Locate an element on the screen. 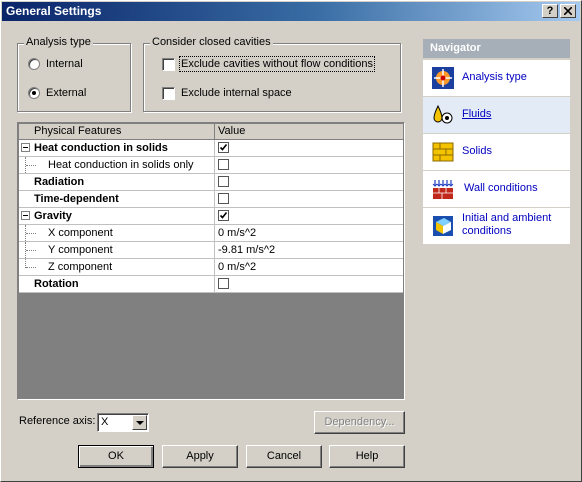 The width and height of the screenshot is (582, 482). z-component-value: 0 m/s^2 is located at coordinates (237, 267).